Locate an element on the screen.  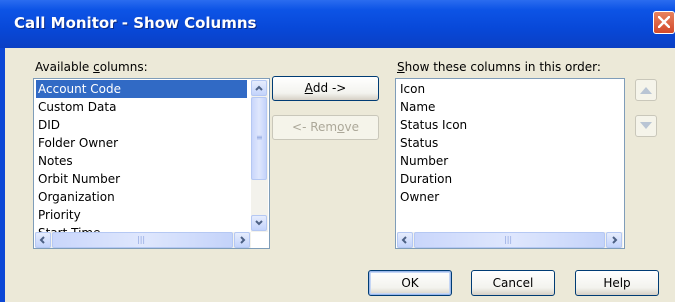
available-horizontal-scrollbar: ||| is located at coordinates (143, 240).